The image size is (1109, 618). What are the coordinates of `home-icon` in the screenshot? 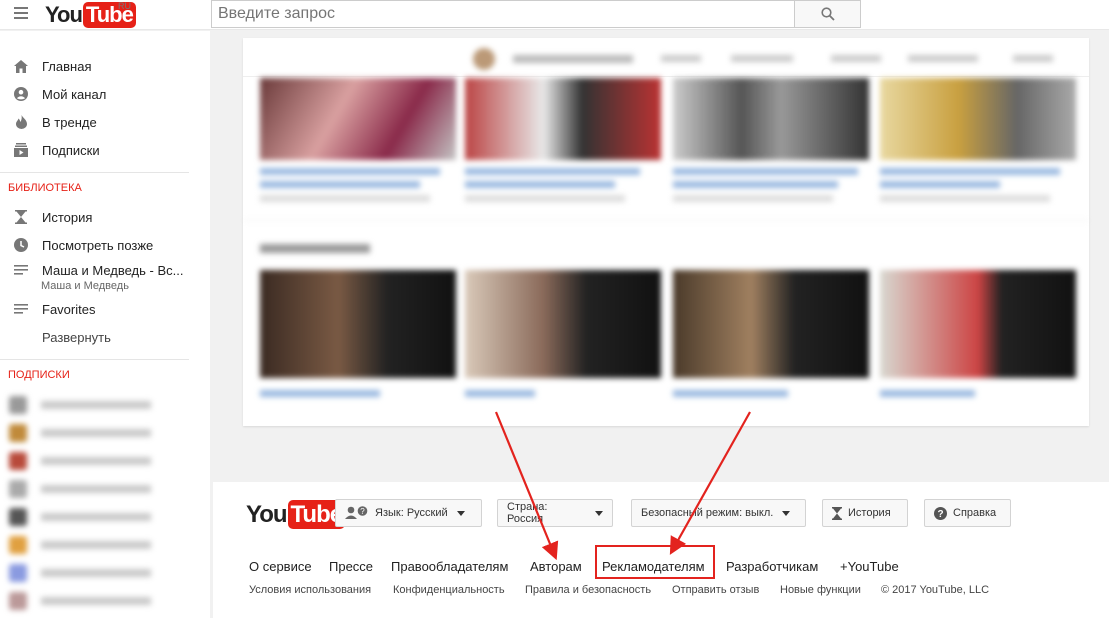 It's located at (21, 66).